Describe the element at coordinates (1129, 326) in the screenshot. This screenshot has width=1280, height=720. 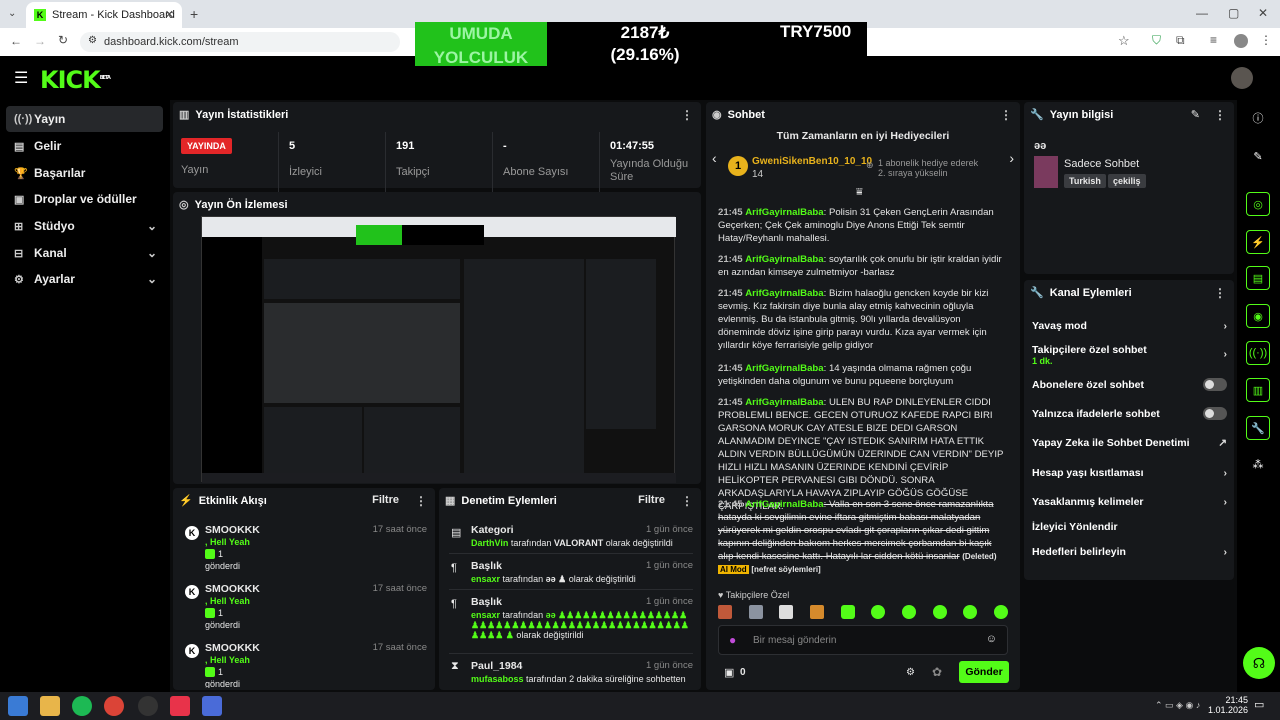
I see `slow-mode-item: Yavaş mod ›` at that location.